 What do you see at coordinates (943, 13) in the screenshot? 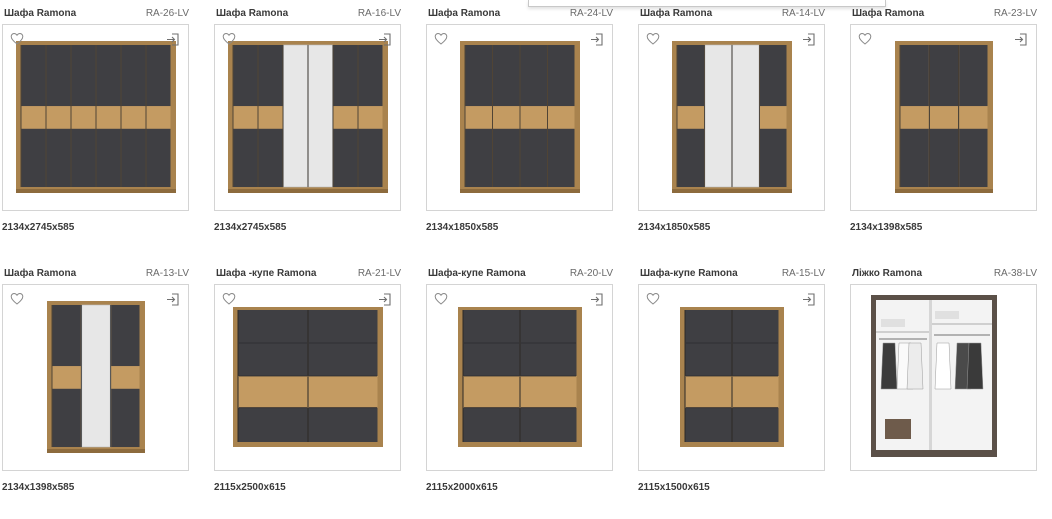
I see `product-card-header: Шафа Ramona RA-23-LV` at bounding box center [943, 13].